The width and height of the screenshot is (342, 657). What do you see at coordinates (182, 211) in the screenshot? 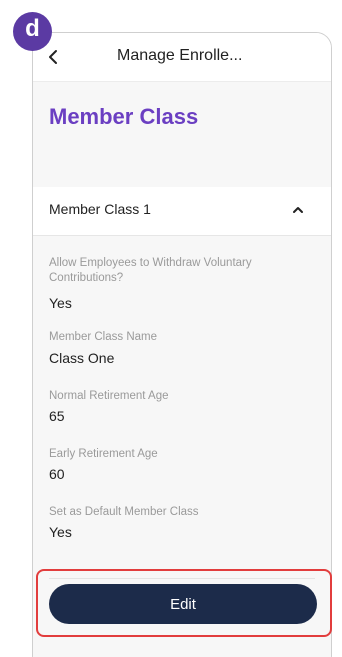
I see `member-class-accordion-header: Member Class 1` at bounding box center [182, 211].